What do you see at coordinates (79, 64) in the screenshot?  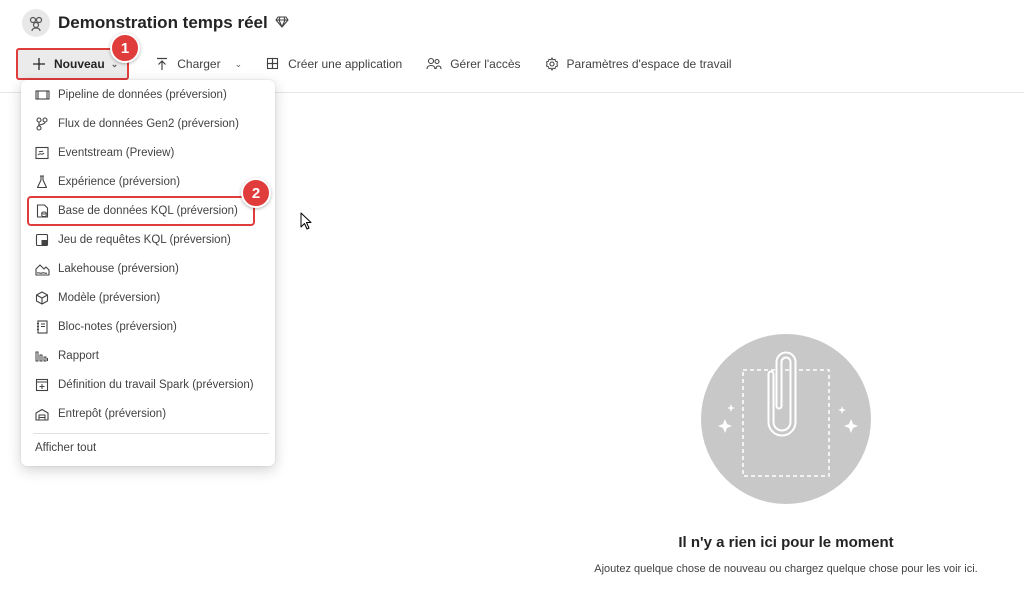 I see `new-button-label: Nouveau` at bounding box center [79, 64].